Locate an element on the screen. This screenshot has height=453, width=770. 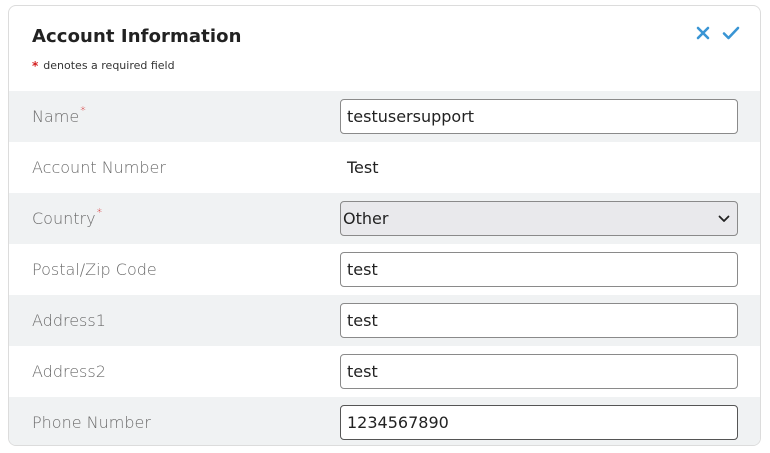
address2-label: Address2 is located at coordinates (69, 371).